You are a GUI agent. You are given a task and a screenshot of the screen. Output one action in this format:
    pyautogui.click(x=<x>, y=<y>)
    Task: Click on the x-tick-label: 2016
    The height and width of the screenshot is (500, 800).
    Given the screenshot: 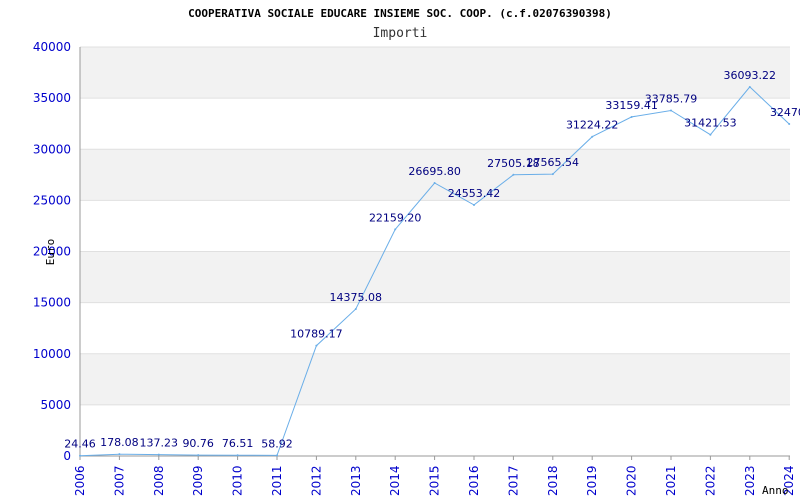 What is the action you would take?
    pyautogui.click(x=474, y=480)
    